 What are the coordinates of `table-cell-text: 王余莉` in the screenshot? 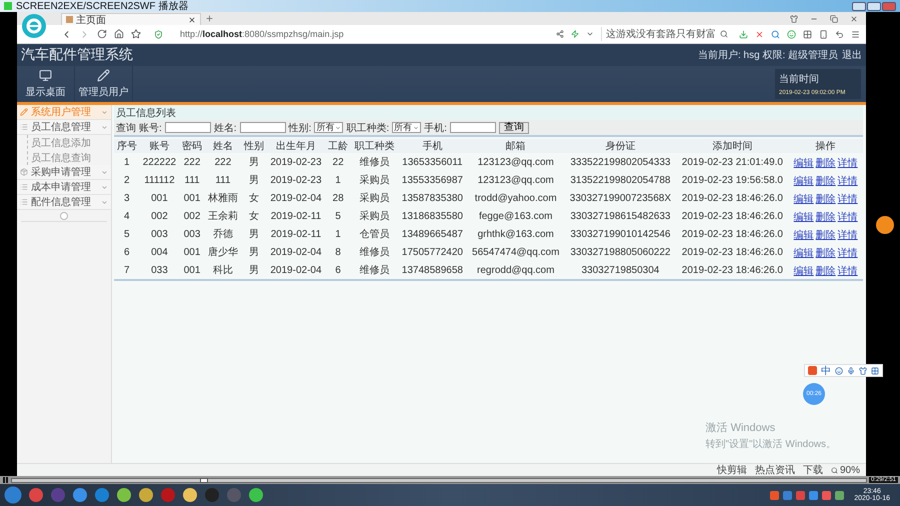 It's located at (222, 217).